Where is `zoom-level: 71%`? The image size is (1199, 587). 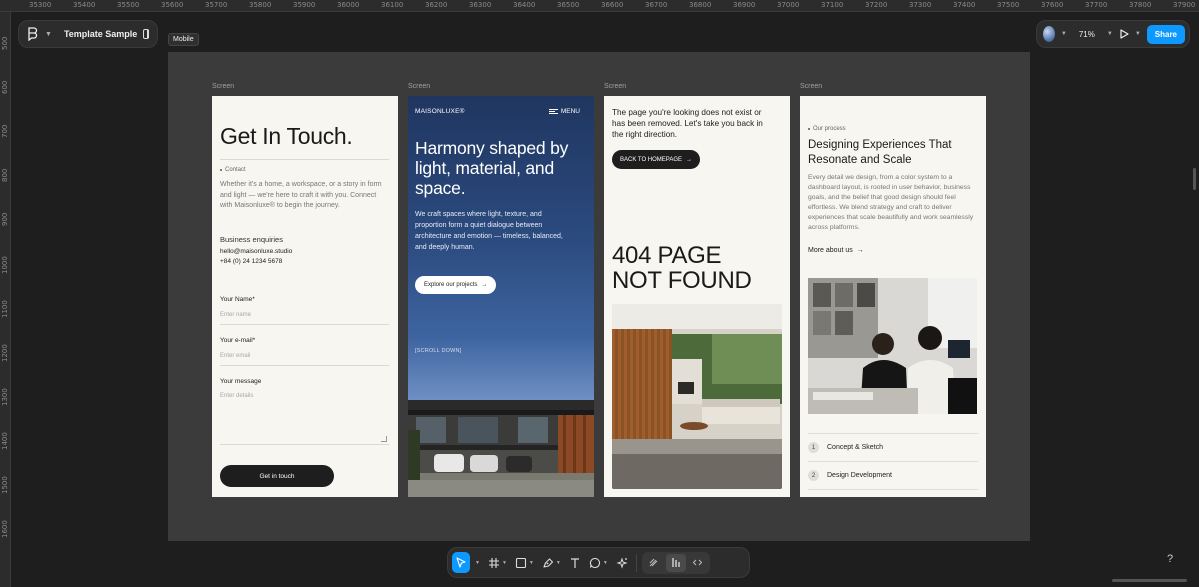 zoom-level: 71% is located at coordinates (1087, 34).